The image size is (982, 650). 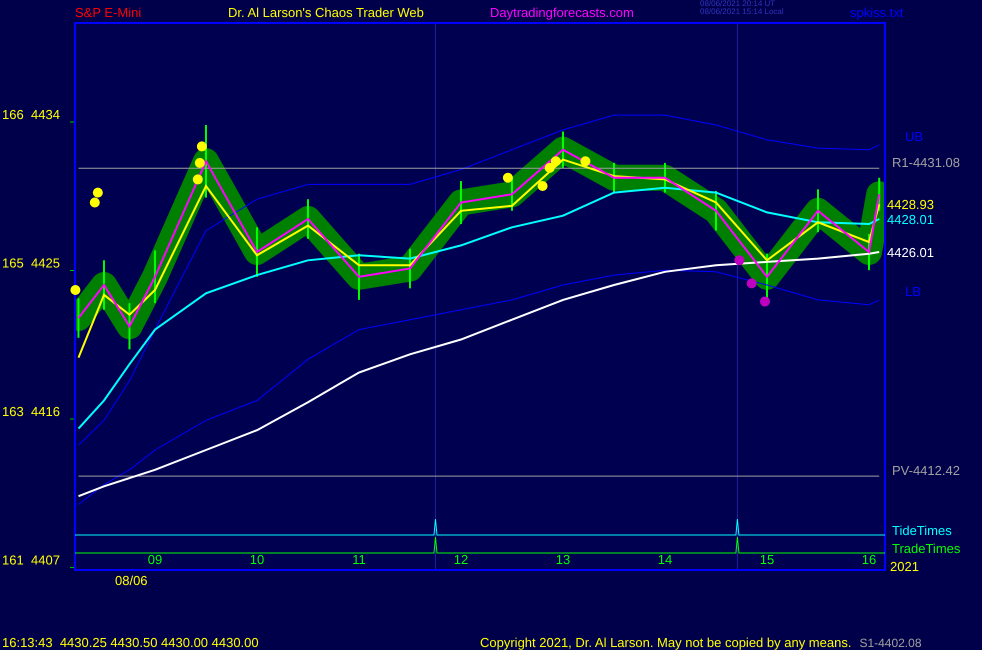 I want to click on axis-label: 165, so click(x=13, y=263).